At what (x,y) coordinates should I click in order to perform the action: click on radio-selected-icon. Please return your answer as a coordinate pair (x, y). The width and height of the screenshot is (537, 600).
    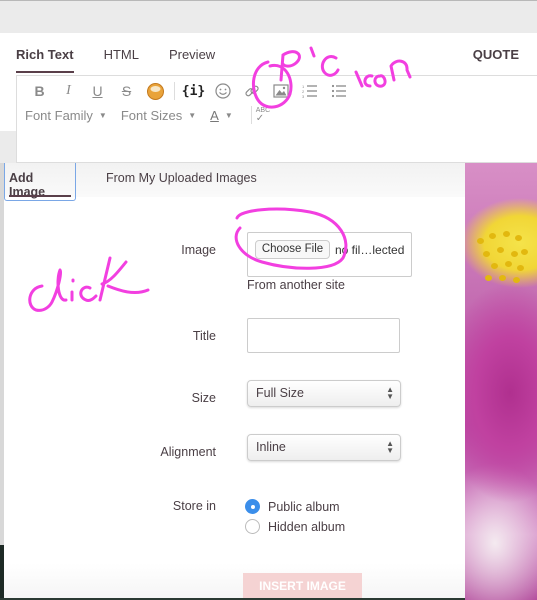
    Looking at the image, I should click on (252, 506).